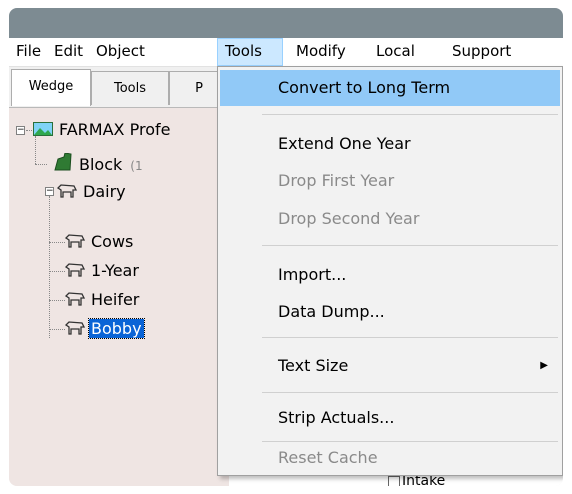 The image size is (572, 494). I want to click on menu-item-drop-second-year: Drop Second Year, so click(390, 219).